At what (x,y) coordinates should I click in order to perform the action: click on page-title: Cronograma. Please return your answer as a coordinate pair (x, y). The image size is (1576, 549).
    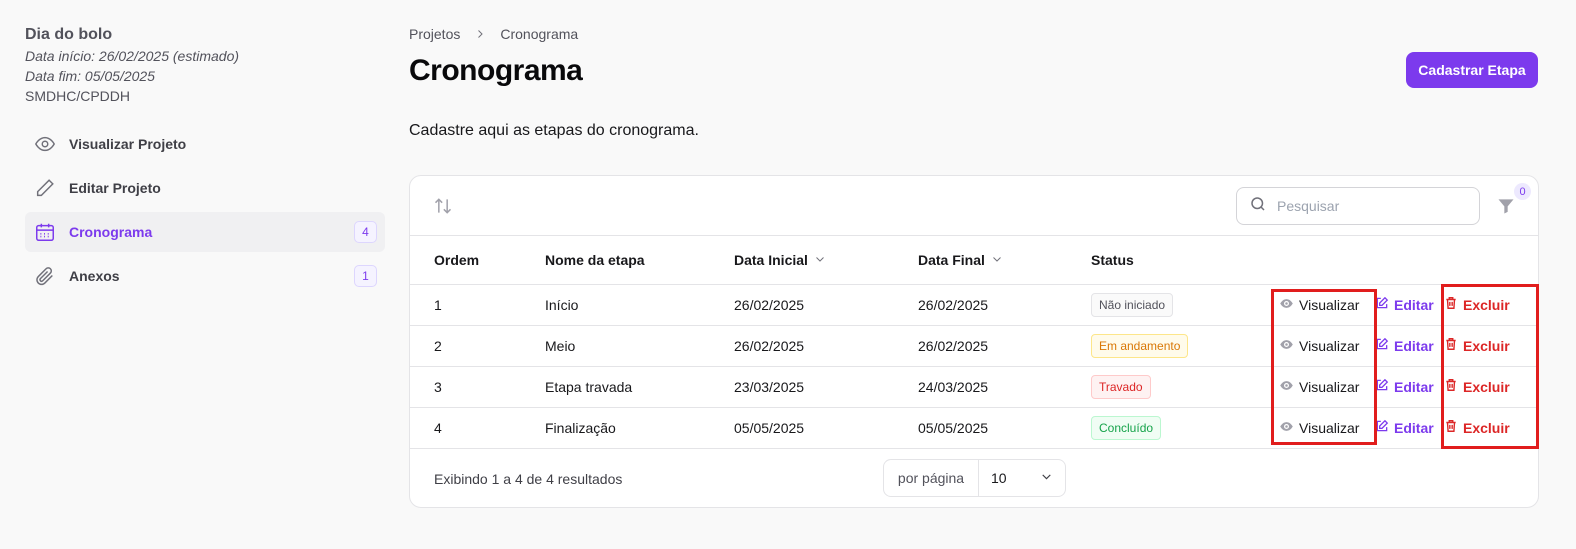
    Looking at the image, I should click on (496, 70).